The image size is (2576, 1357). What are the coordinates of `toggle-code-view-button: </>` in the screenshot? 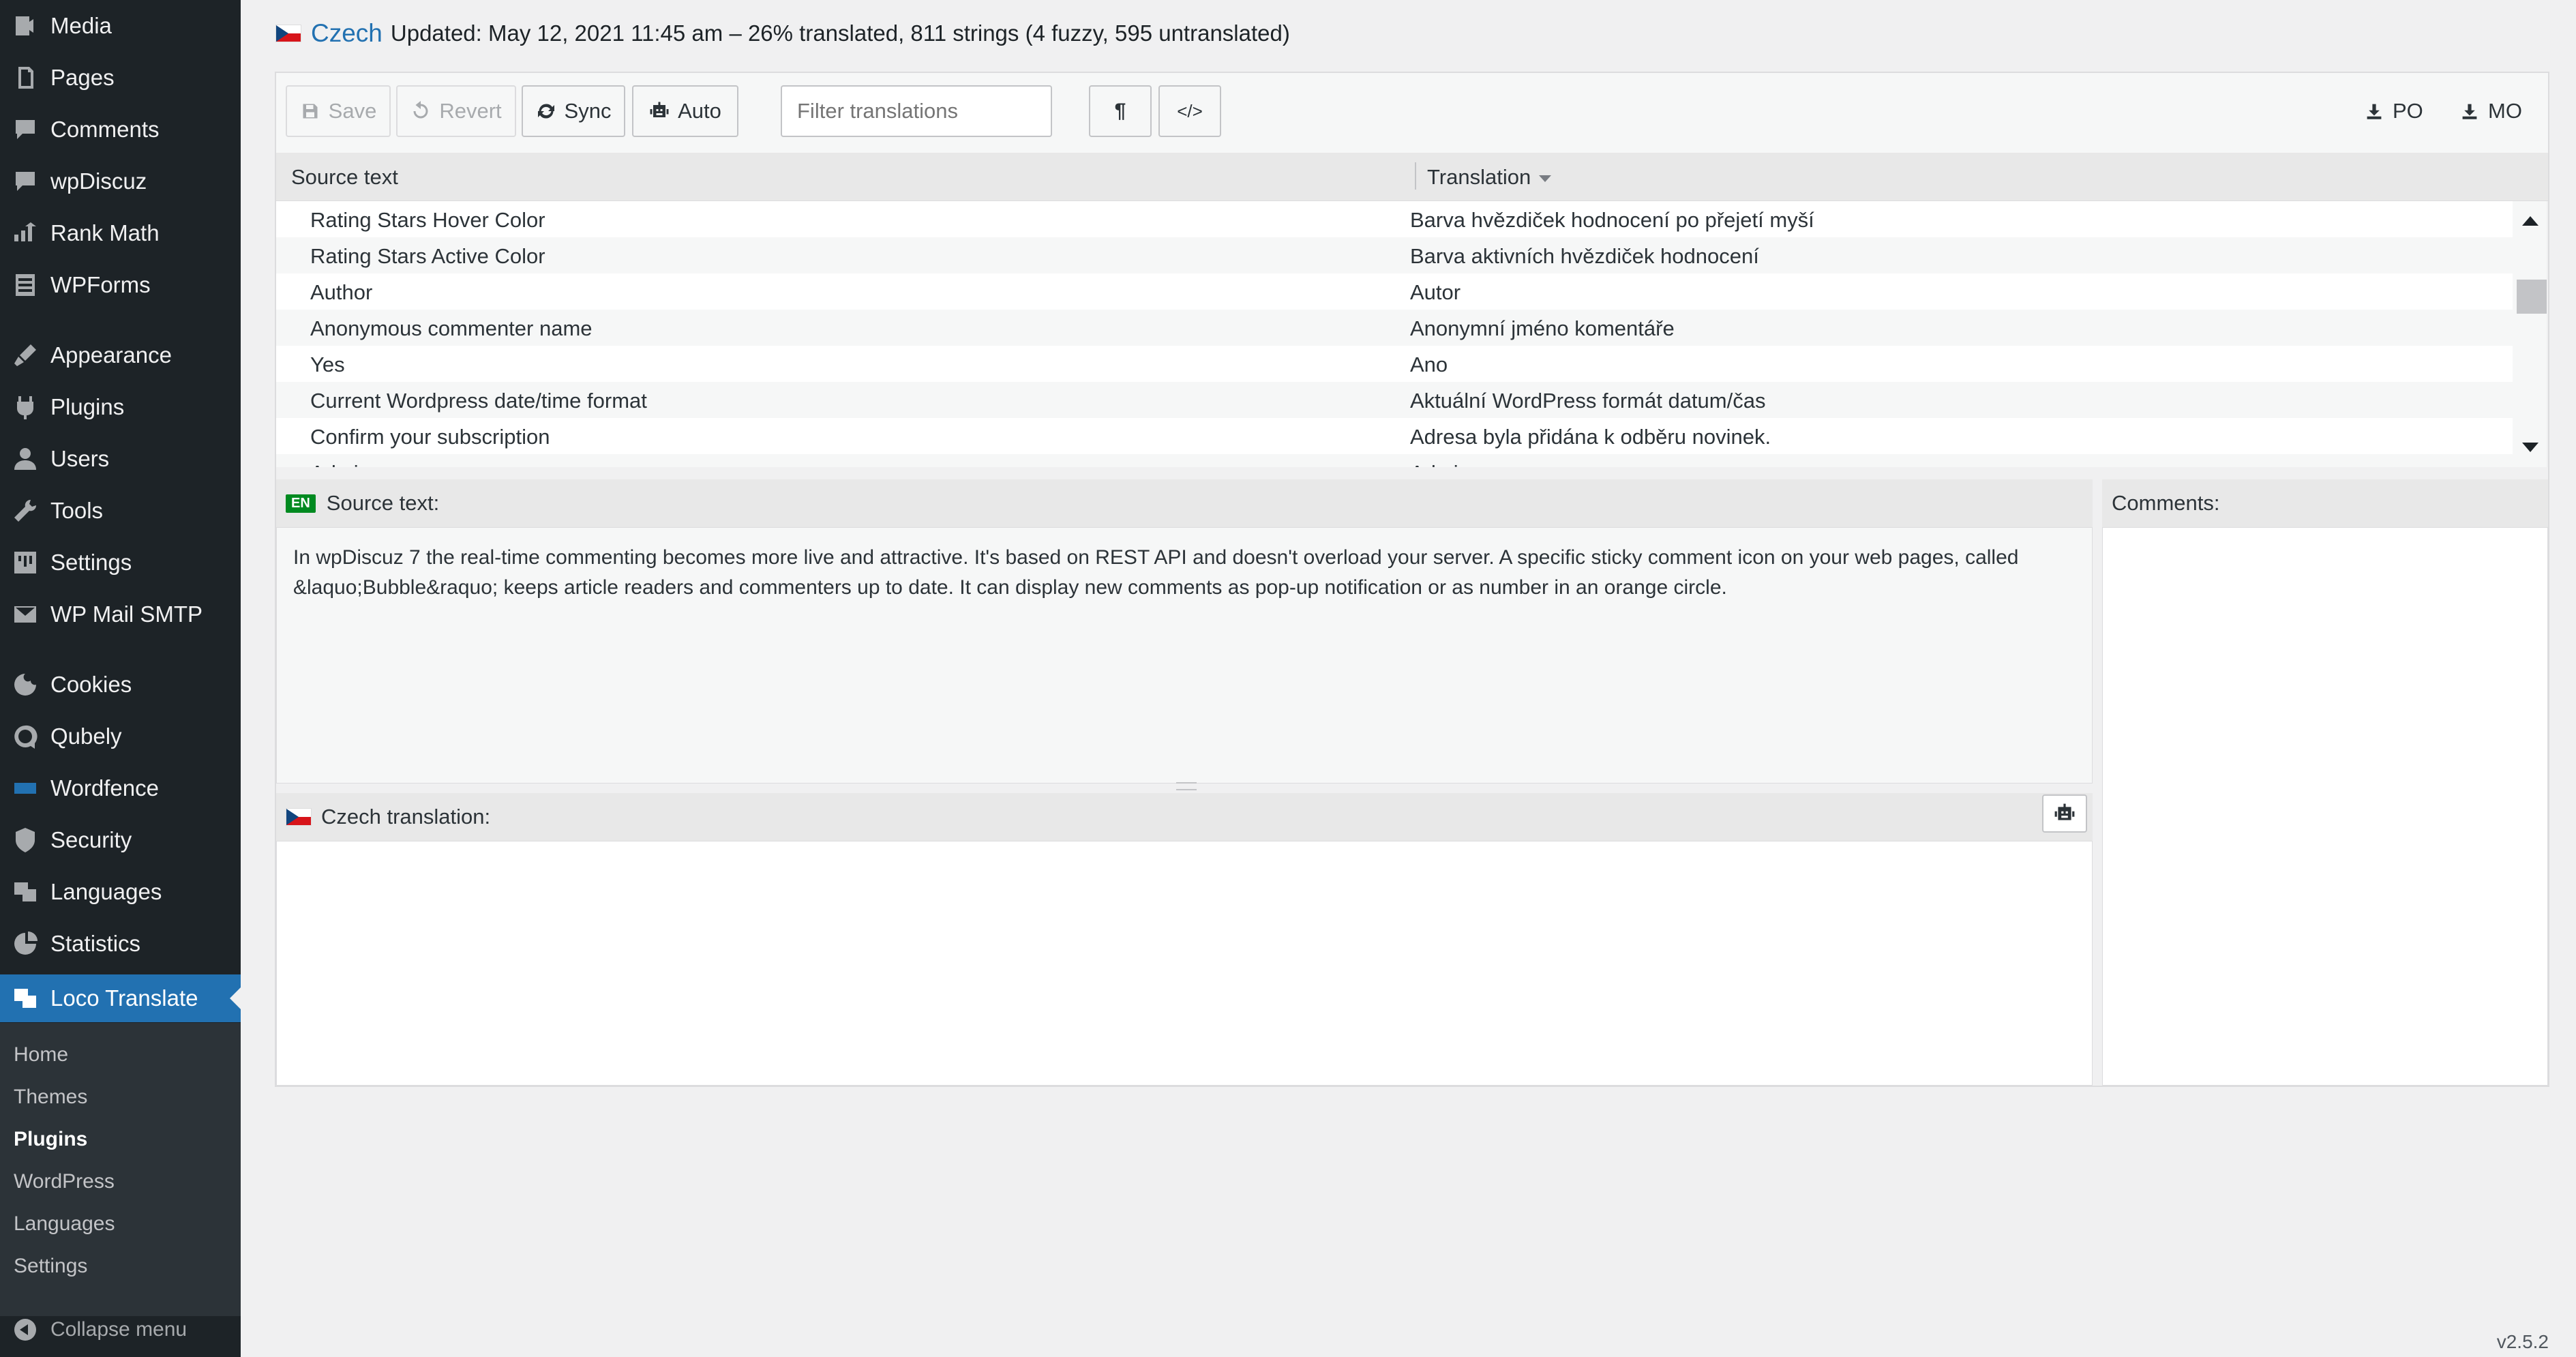 It's located at (1189, 111).